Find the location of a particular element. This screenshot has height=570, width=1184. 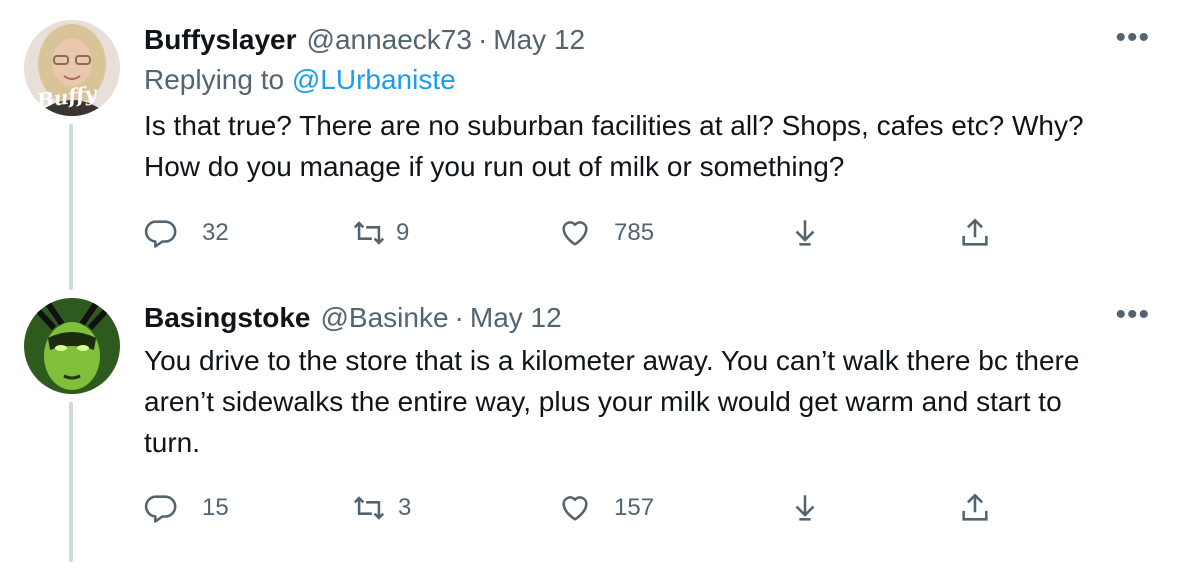

retweet-button: 9 is located at coordinates (380, 233).